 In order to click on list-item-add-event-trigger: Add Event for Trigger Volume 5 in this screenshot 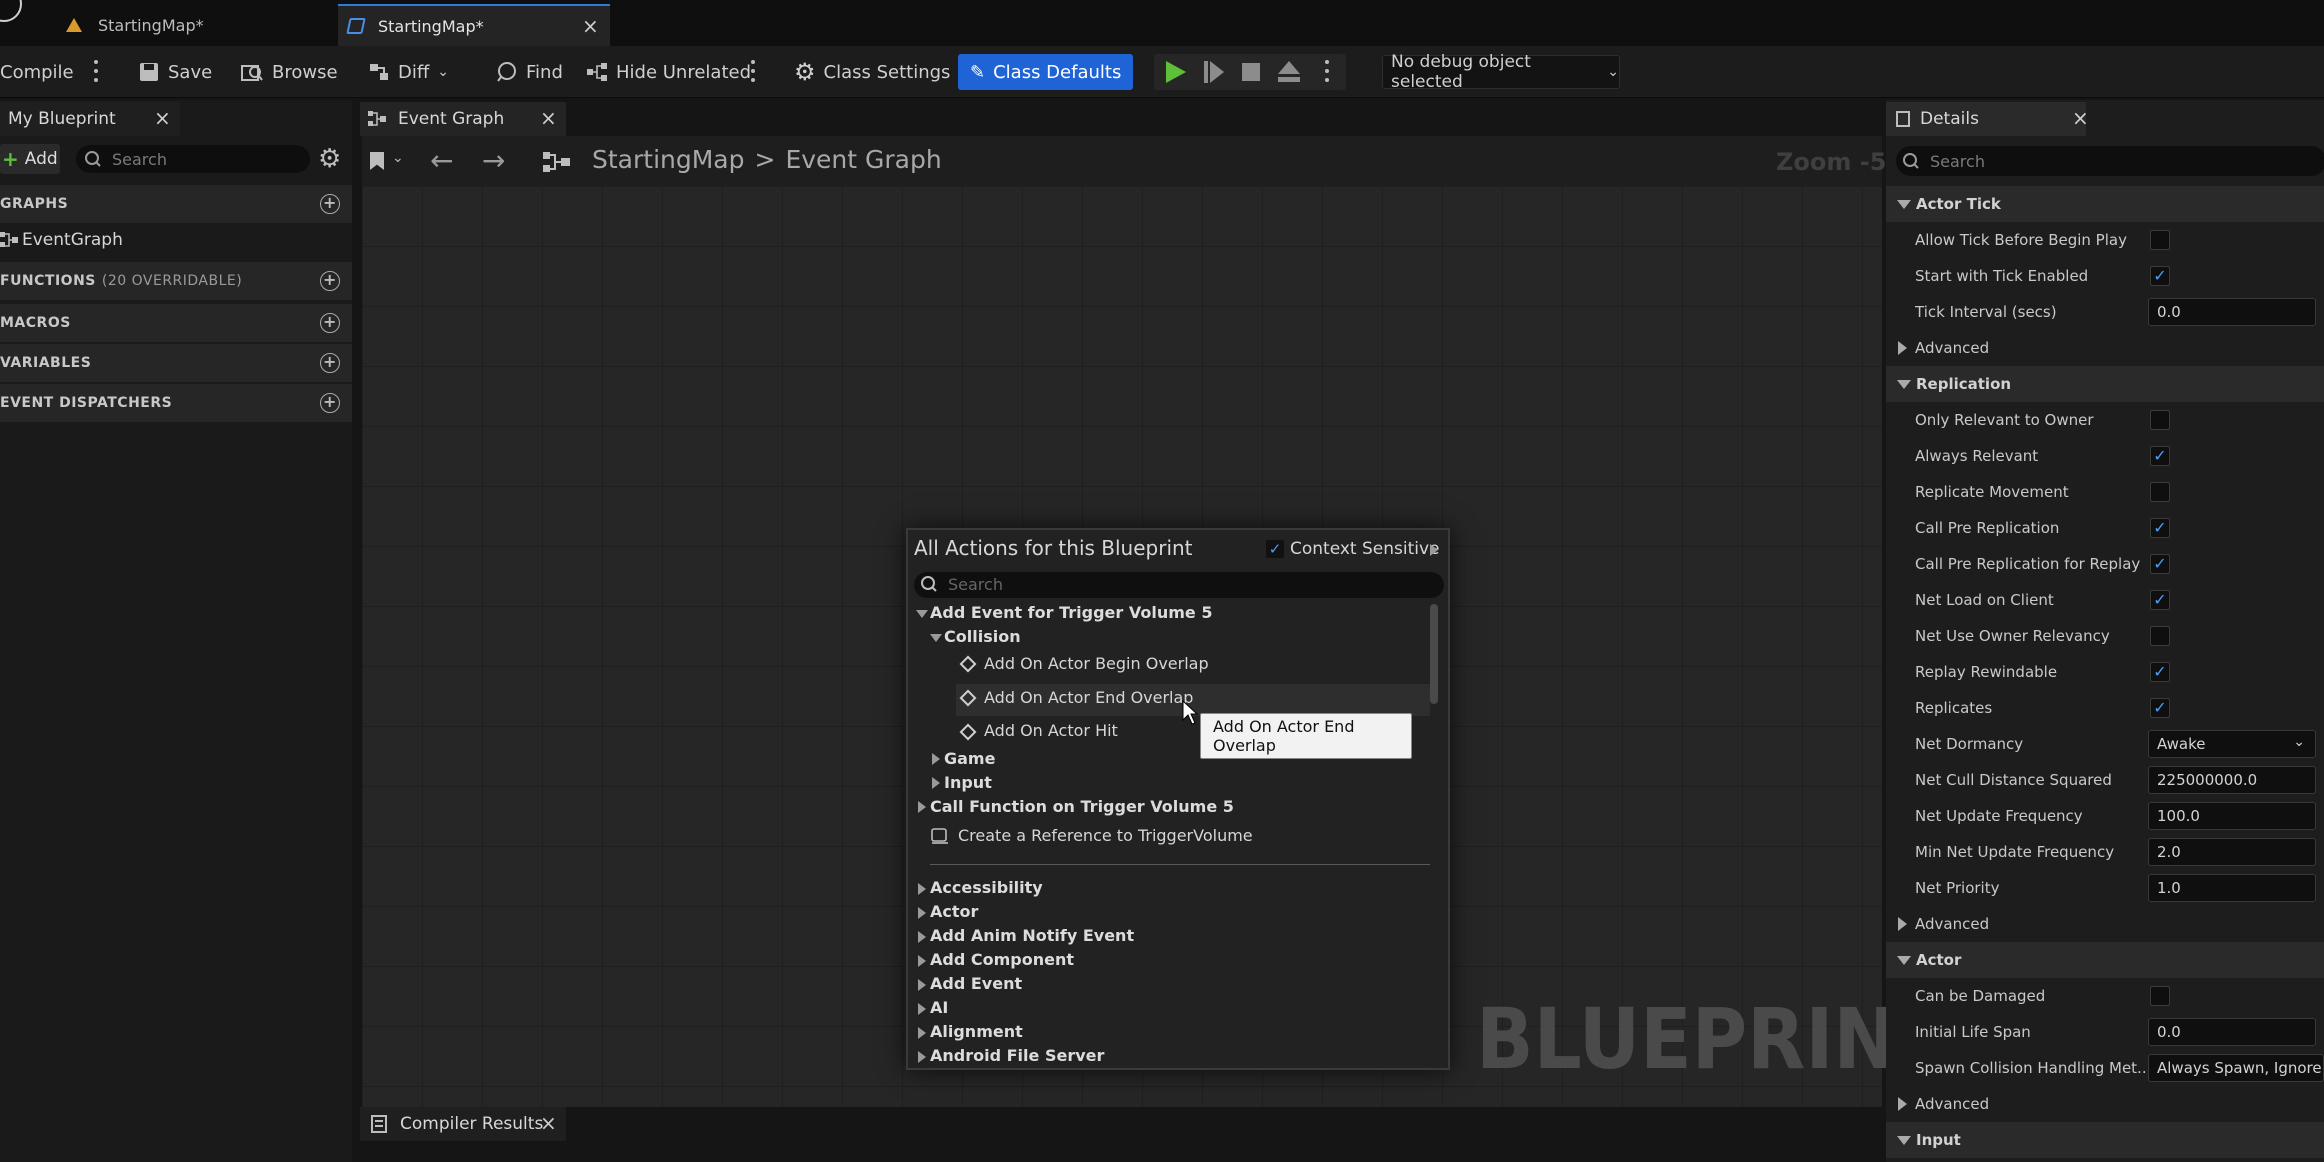, I will do `click(1071, 612)`.